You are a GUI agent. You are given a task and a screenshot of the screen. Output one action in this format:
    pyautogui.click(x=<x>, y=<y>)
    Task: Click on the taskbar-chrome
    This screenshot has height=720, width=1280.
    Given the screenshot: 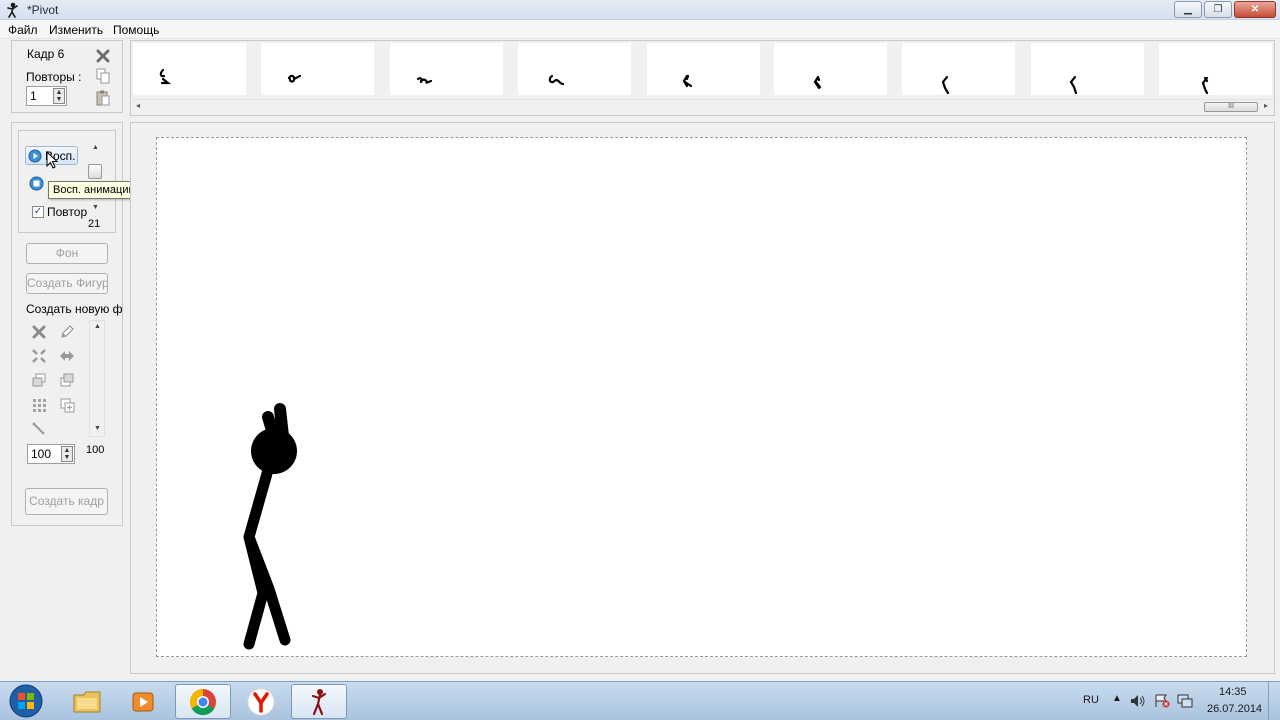 What is the action you would take?
    pyautogui.click(x=203, y=701)
    